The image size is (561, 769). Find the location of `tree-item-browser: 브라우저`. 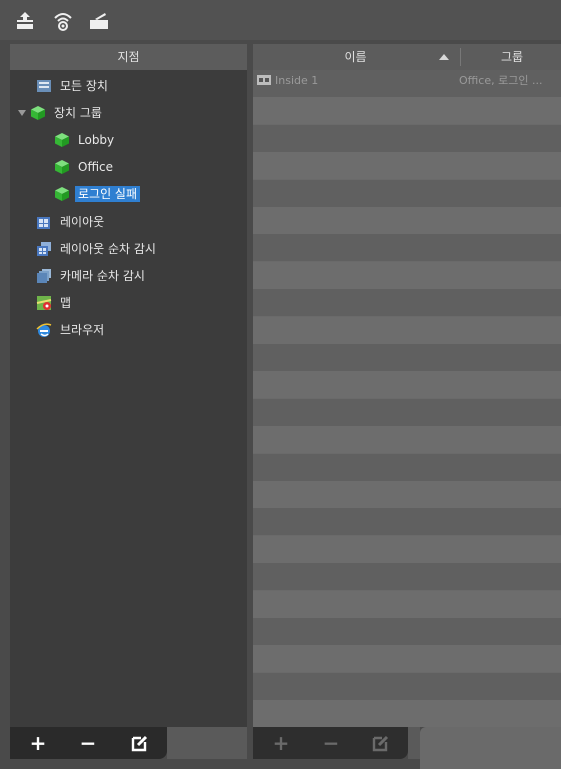

tree-item-browser: 브라우저 is located at coordinates (71, 329).